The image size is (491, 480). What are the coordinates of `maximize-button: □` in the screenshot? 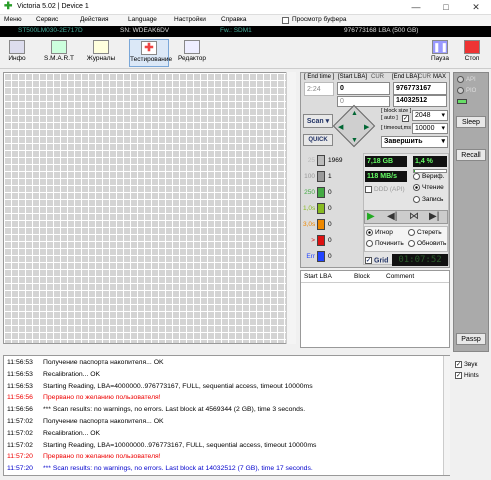 It's located at (446, 7).